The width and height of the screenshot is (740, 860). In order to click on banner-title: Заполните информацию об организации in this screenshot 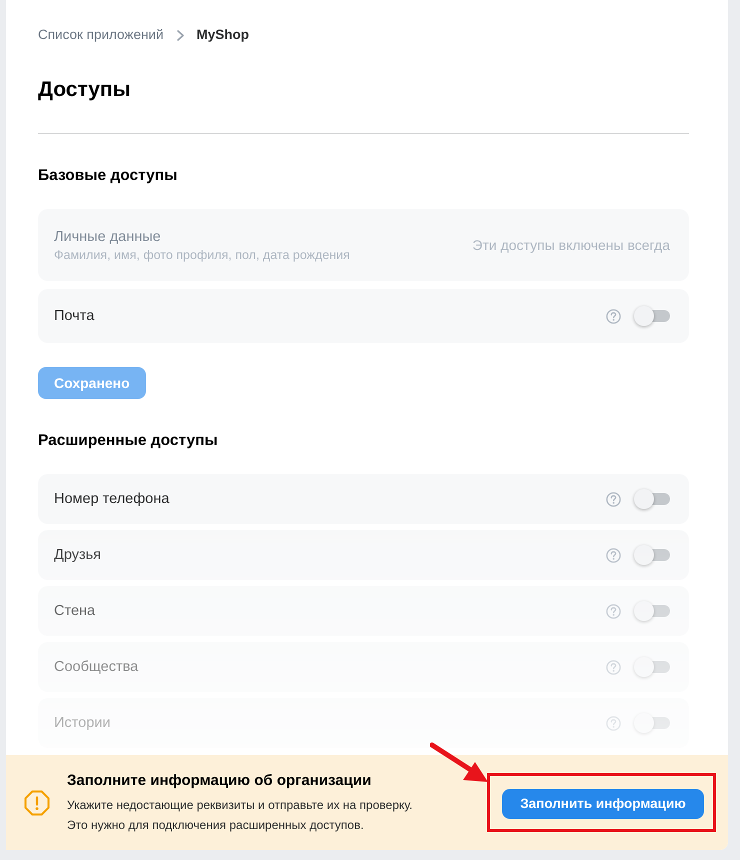, I will do `click(219, 780)`.